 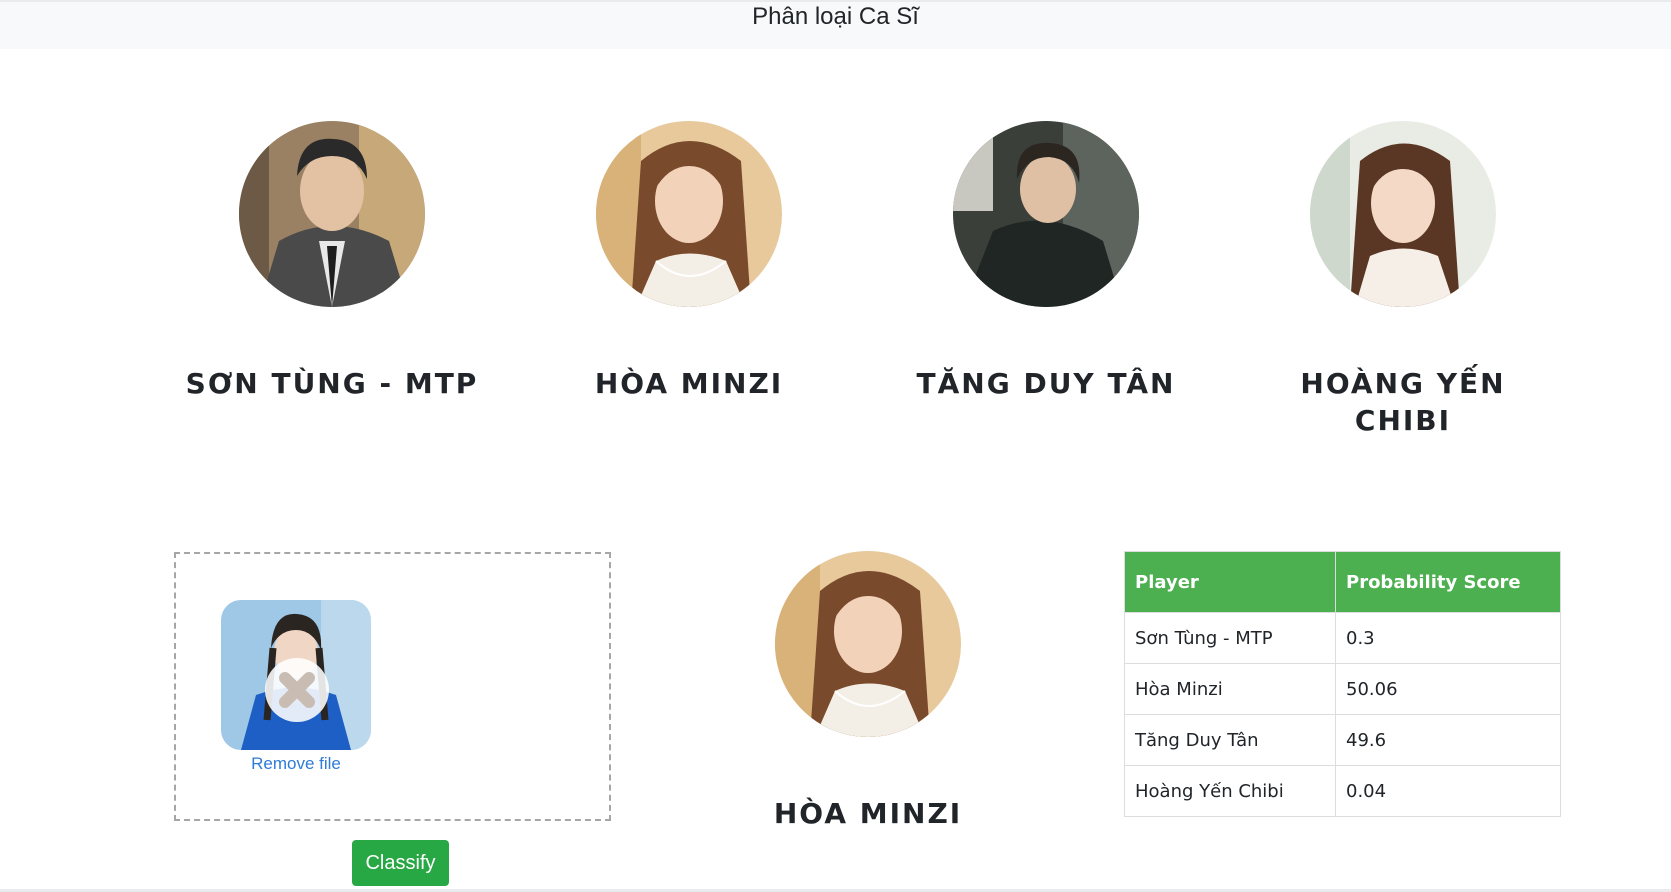 I want to click on player-cell: Sơn Tùng - MTP, so click(x=1230, y=638).